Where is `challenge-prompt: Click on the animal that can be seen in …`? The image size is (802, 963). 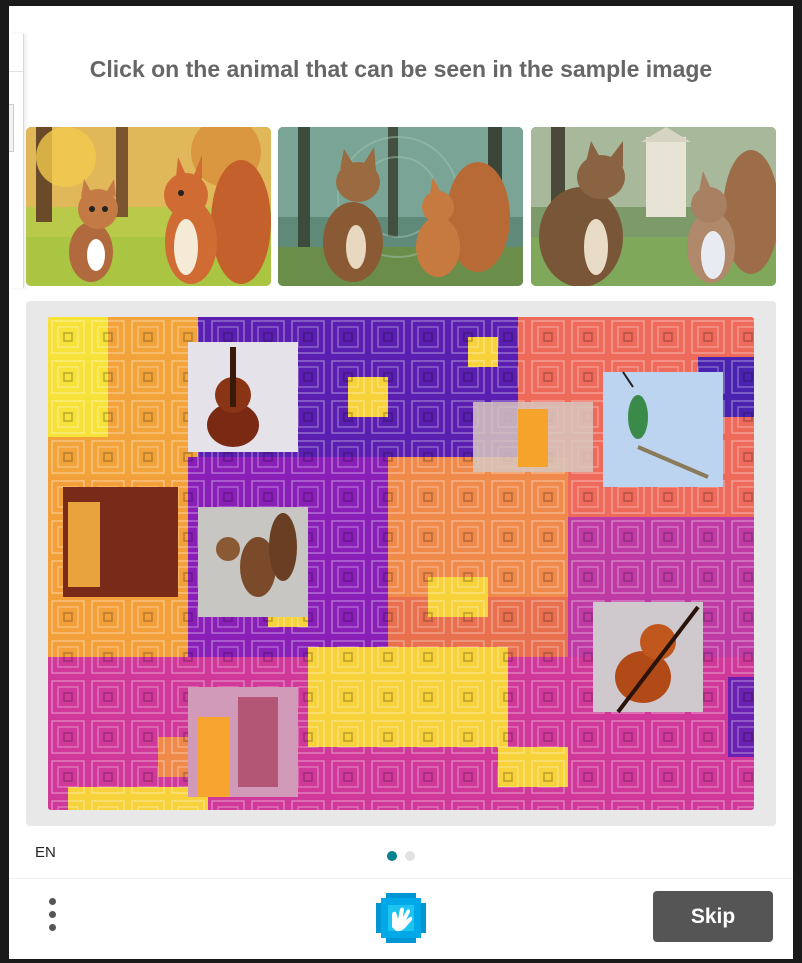 challenge-prompt: Click on the animal that can be seen in … is located at coordinates (401, 69).